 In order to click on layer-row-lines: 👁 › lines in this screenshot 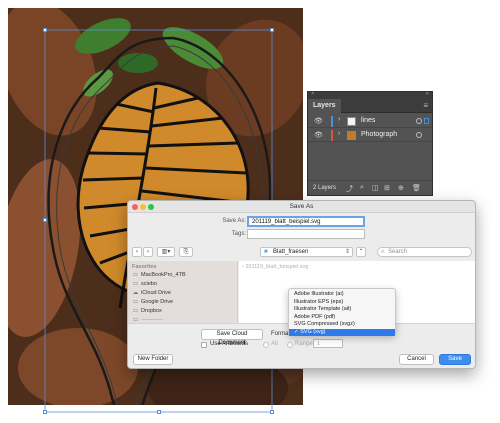, I will do `click(370, 121)`.